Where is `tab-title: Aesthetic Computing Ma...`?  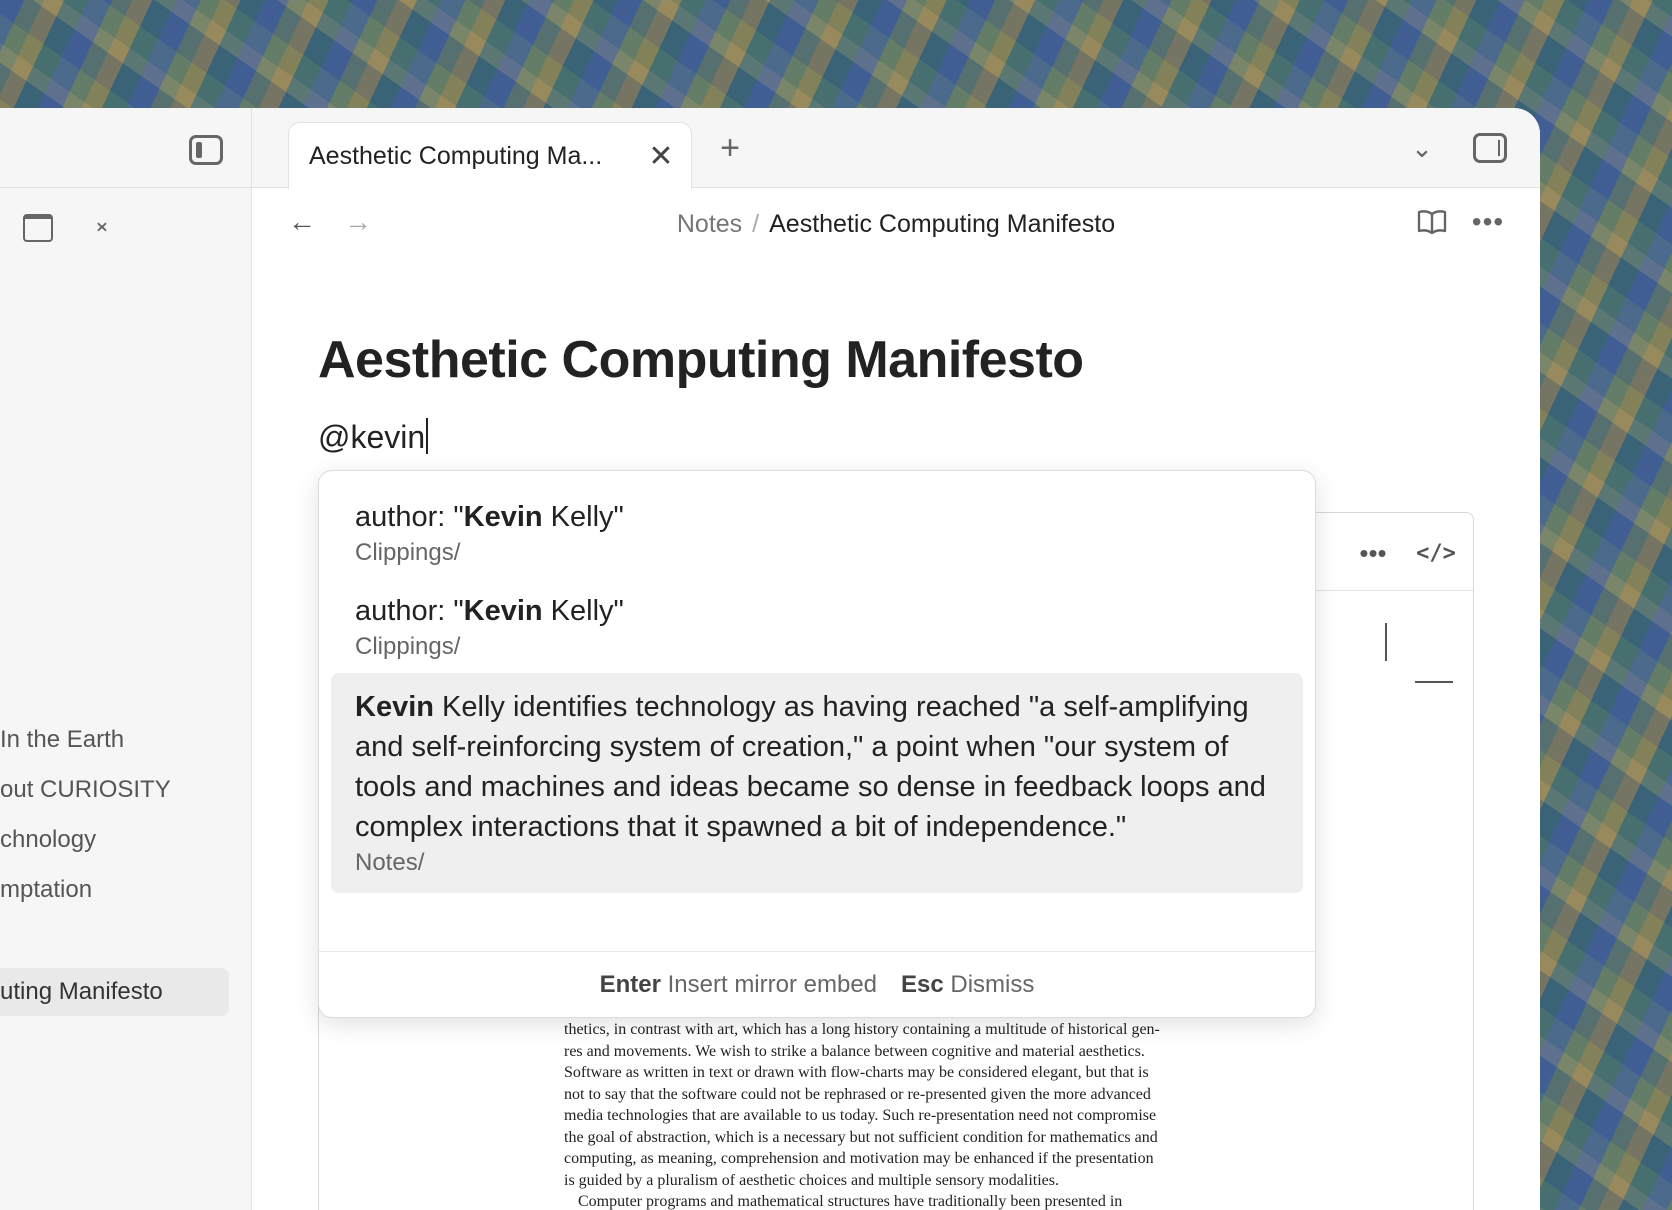 tab-title: Aesthetic Computing Ma... is located at coordinates (456, 155).